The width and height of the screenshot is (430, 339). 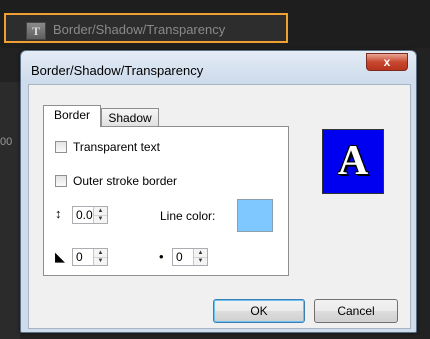 What do you see at coordinates (10, 210) in the screenshot?
I see `timeline-strip` at bounding box center [10, 210].